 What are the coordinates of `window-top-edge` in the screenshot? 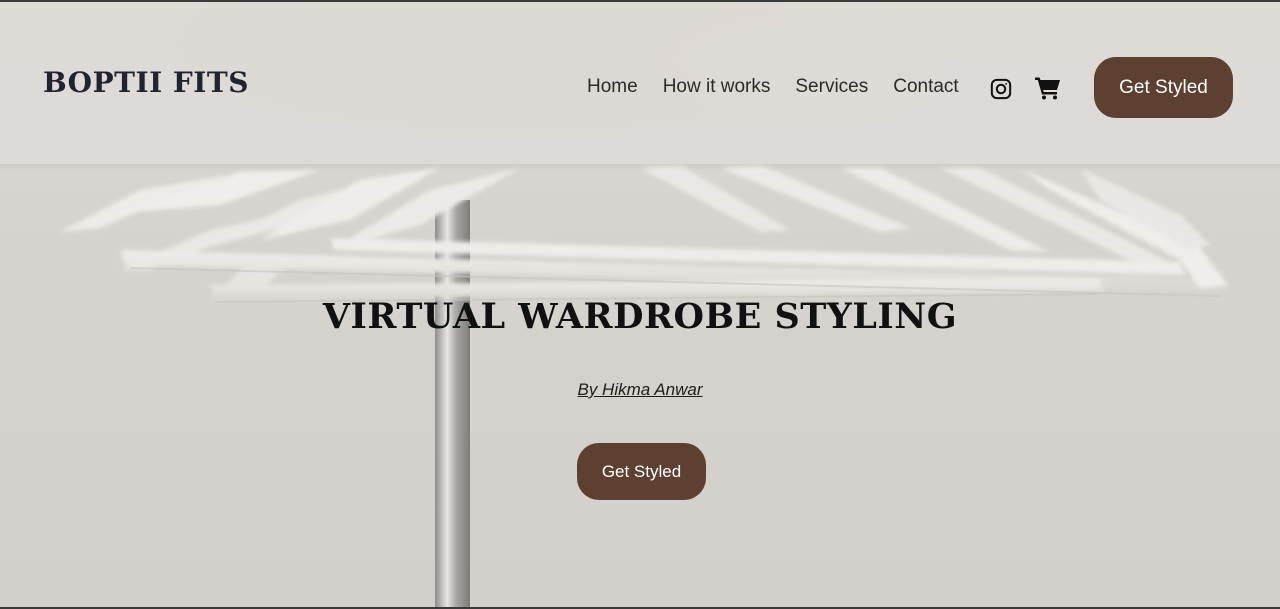 It's located at (640, 1).